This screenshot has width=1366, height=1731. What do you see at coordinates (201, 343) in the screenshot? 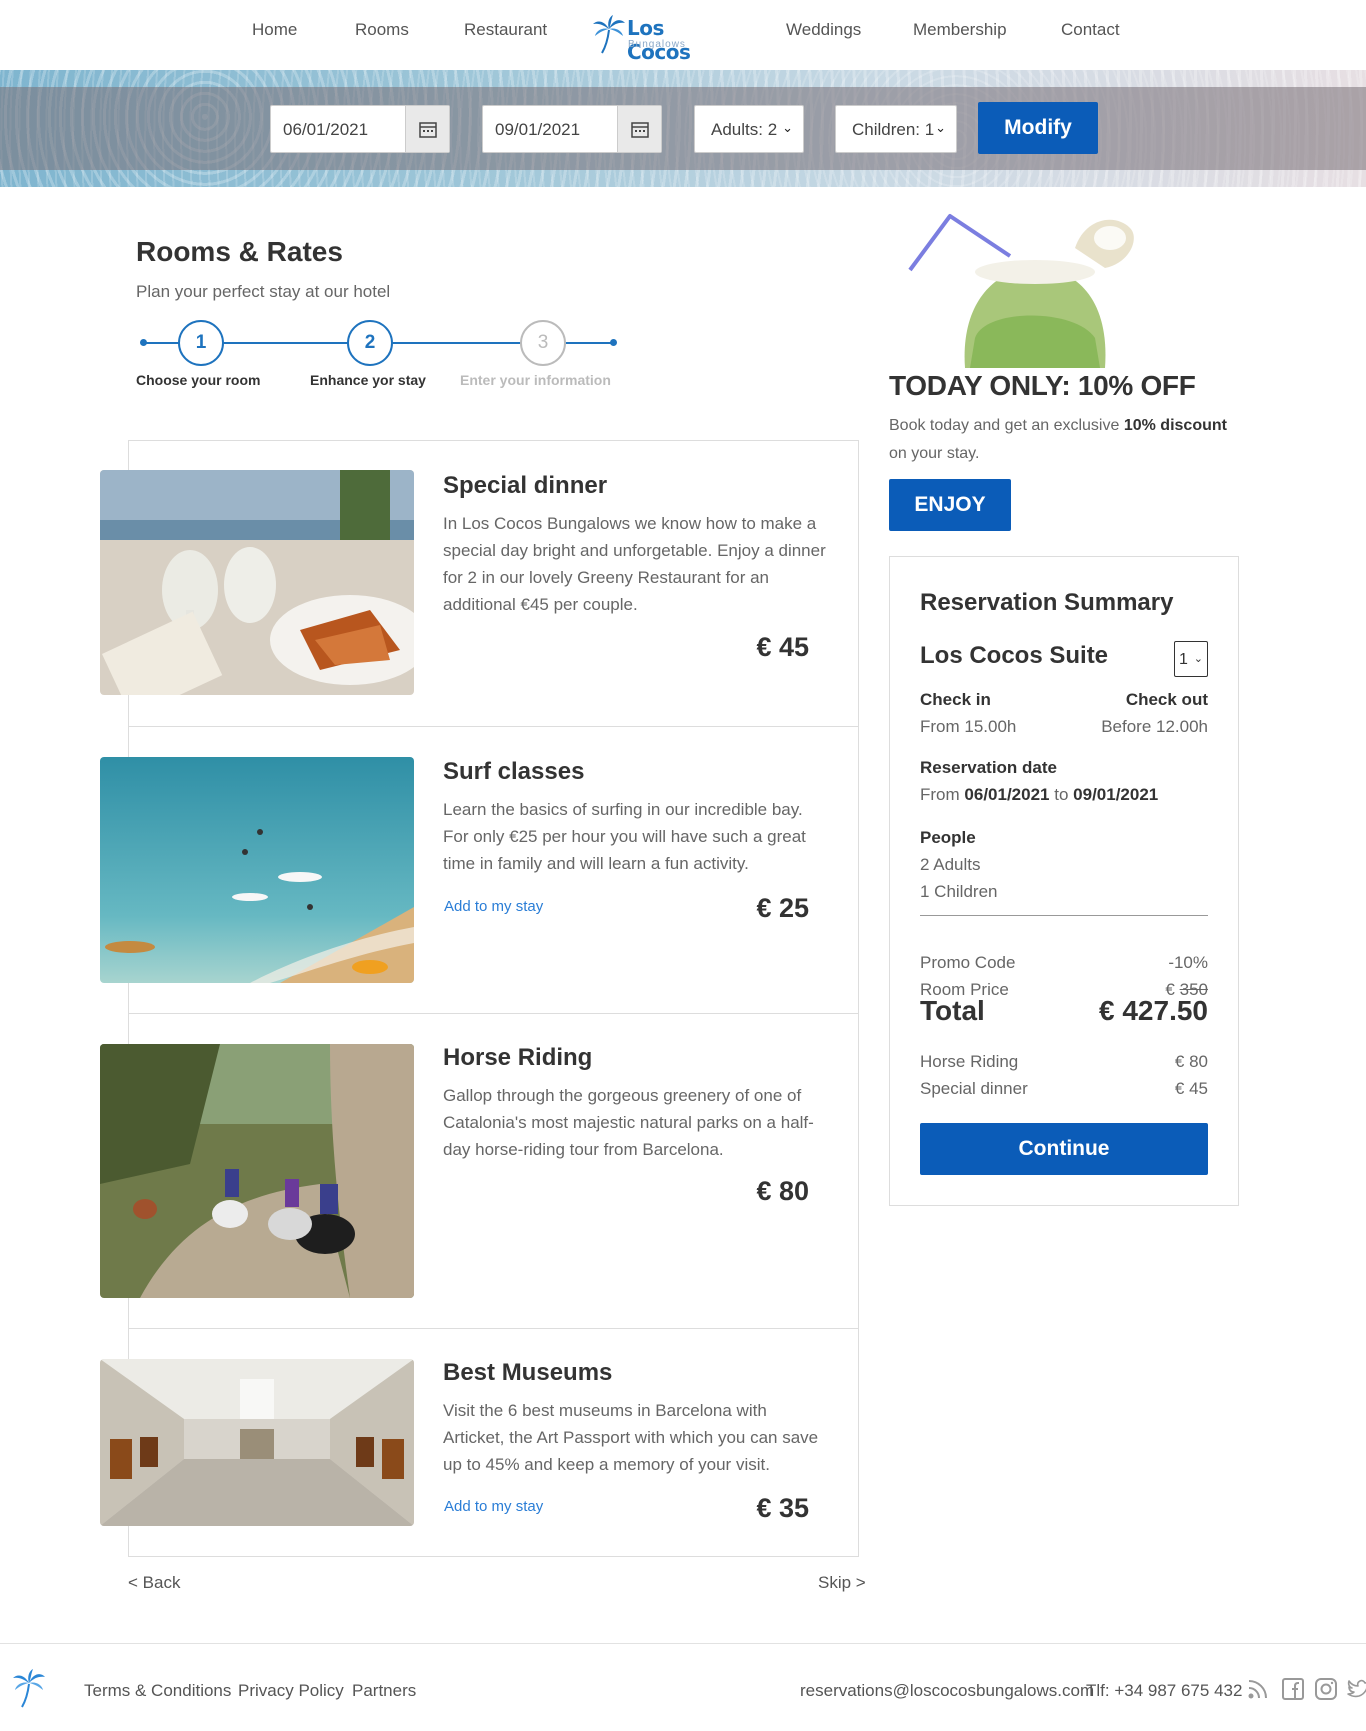
I see `step-1-circle: 1` at bounding box center [201, 343].